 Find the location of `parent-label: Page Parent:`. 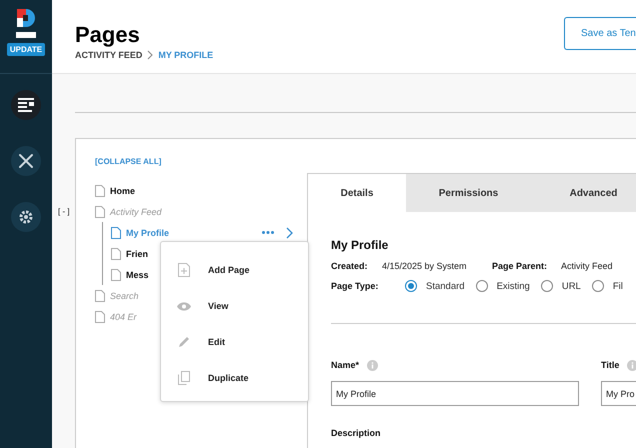

parent-label: Page Parent: is located at coordinates (520, 266).